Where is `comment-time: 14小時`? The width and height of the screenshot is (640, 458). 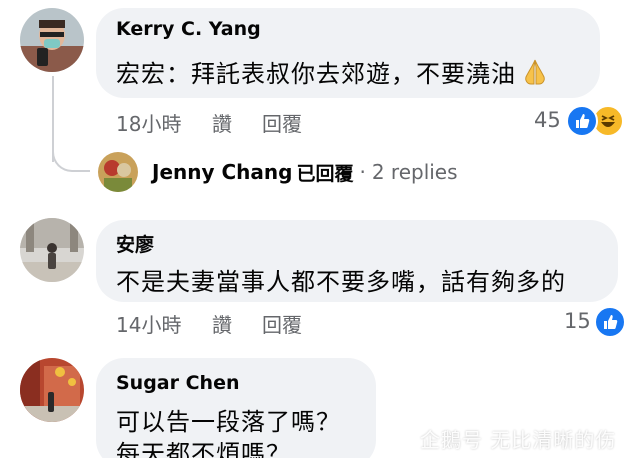
comment-time: 14小時 is located at coordinates (148, 323).